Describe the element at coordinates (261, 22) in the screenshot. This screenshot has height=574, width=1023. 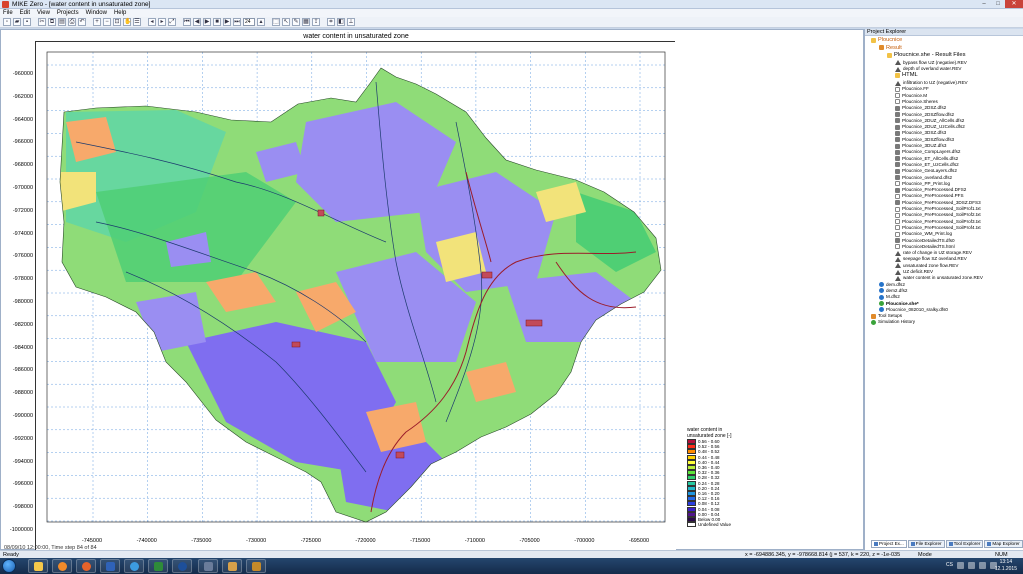
I see `step-up-icon: ▴` at that location.